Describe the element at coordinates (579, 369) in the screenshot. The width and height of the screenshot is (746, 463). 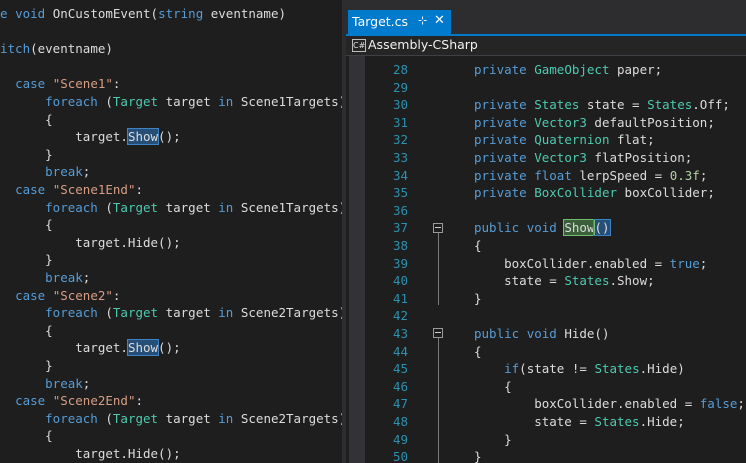
I see `code-line: if(state != States.Hide)` at that location.